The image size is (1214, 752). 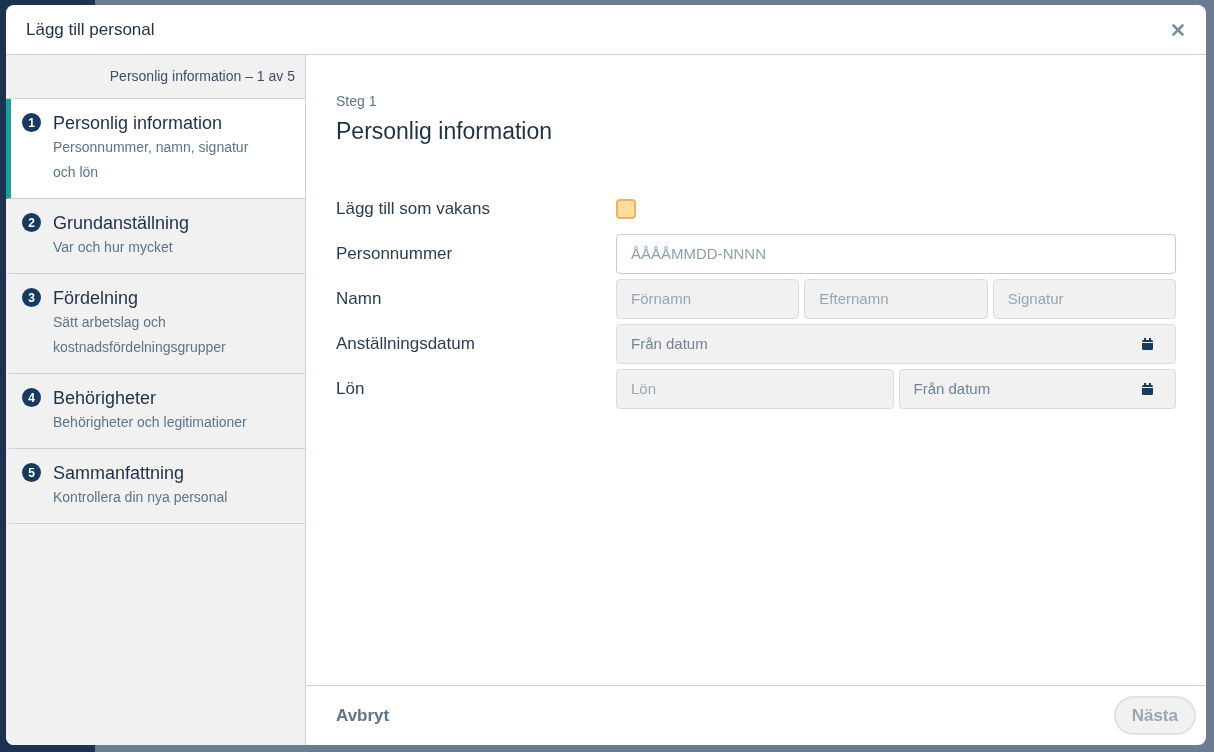 What do you see at coordinates (140, 497) in the screenshot?
I see `step-subtitle: Kontrollera din nya personal` at bounding box center [140, 497].